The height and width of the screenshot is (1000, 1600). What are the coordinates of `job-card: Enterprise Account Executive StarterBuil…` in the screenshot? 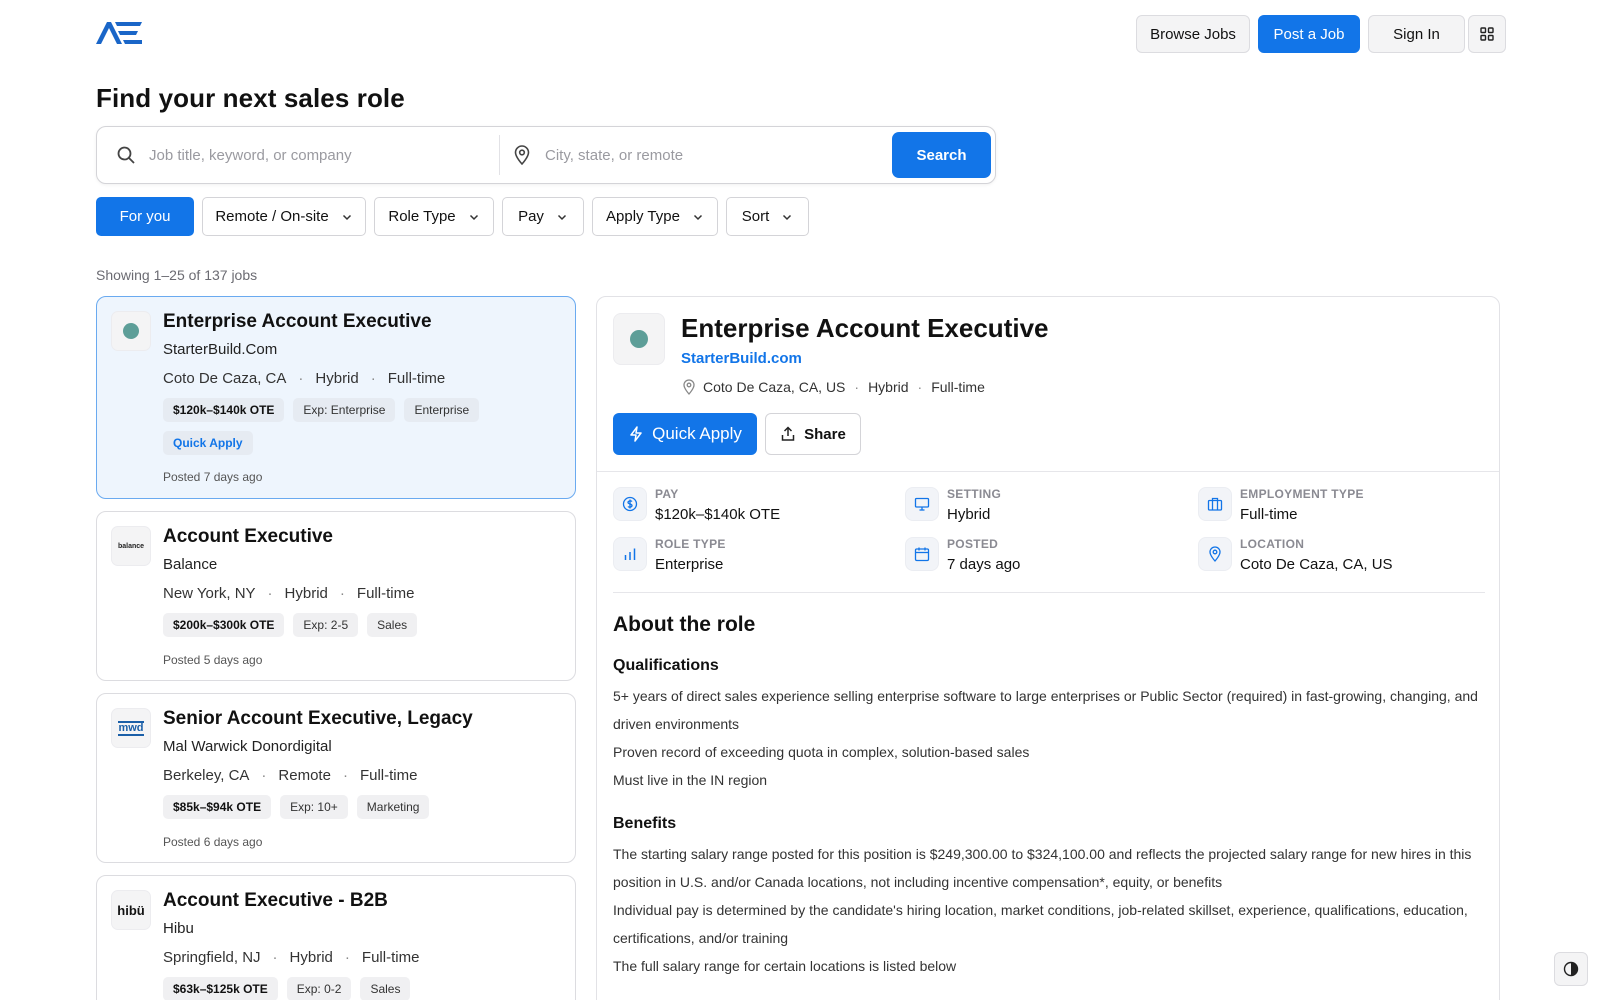 It's located at (336, 397).